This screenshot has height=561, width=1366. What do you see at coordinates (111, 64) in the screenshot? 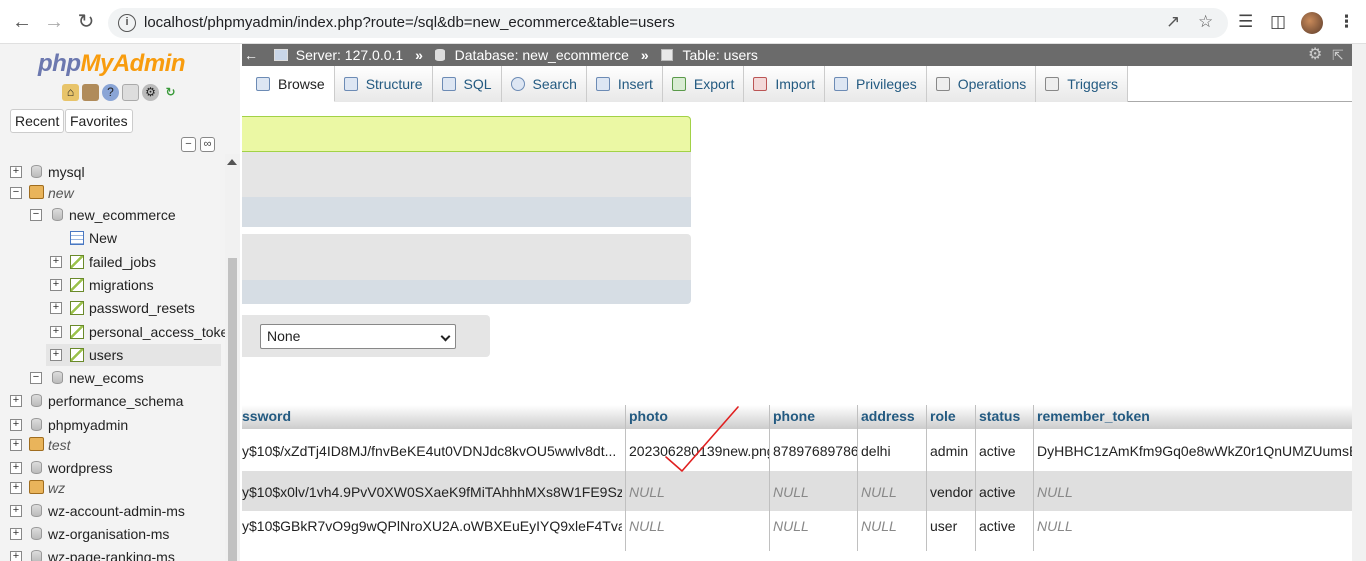
I see `phpmyadmin-logo: phpMyAdmin` at bounding box center [111, 64].